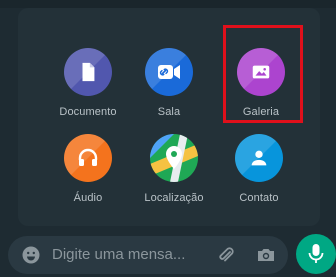 The image size is (336, 277). Describe the element at coordinates (259, 158) in the screenshot. I see `contact-icon` at that location.